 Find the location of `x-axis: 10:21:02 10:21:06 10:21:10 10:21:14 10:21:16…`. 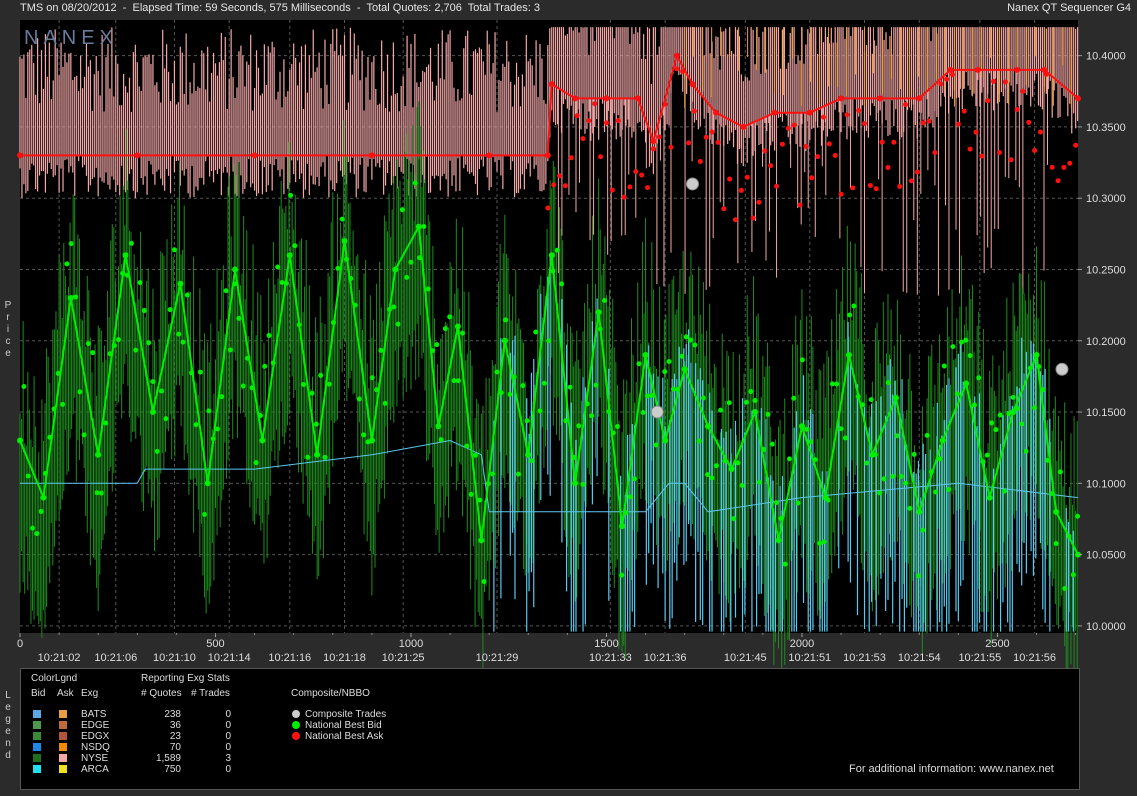

x-axis: 10:21:02 10:21:06 10:21:10 10:21:14 10:21:16… is located at coordinates (547, 648).